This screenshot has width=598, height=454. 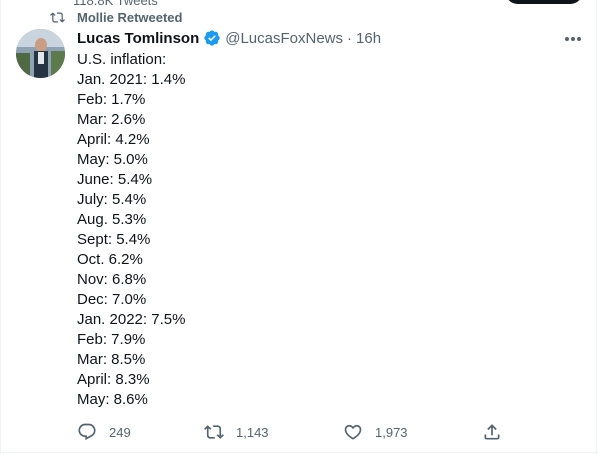 I want to click on tweet-header: Lucas Tomlinson @LucasFoxNews · 16h, so click(x=229, y=38).